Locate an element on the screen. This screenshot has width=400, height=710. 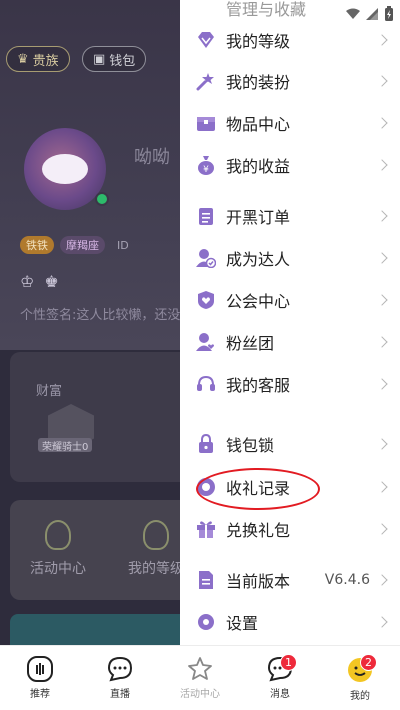
medal-icon: ♔ is located at coordinates (27, 281).